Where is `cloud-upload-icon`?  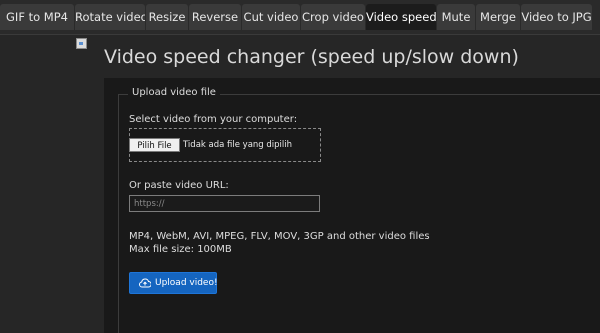 cloud-upload-icon is located at coordinates (145, 283).